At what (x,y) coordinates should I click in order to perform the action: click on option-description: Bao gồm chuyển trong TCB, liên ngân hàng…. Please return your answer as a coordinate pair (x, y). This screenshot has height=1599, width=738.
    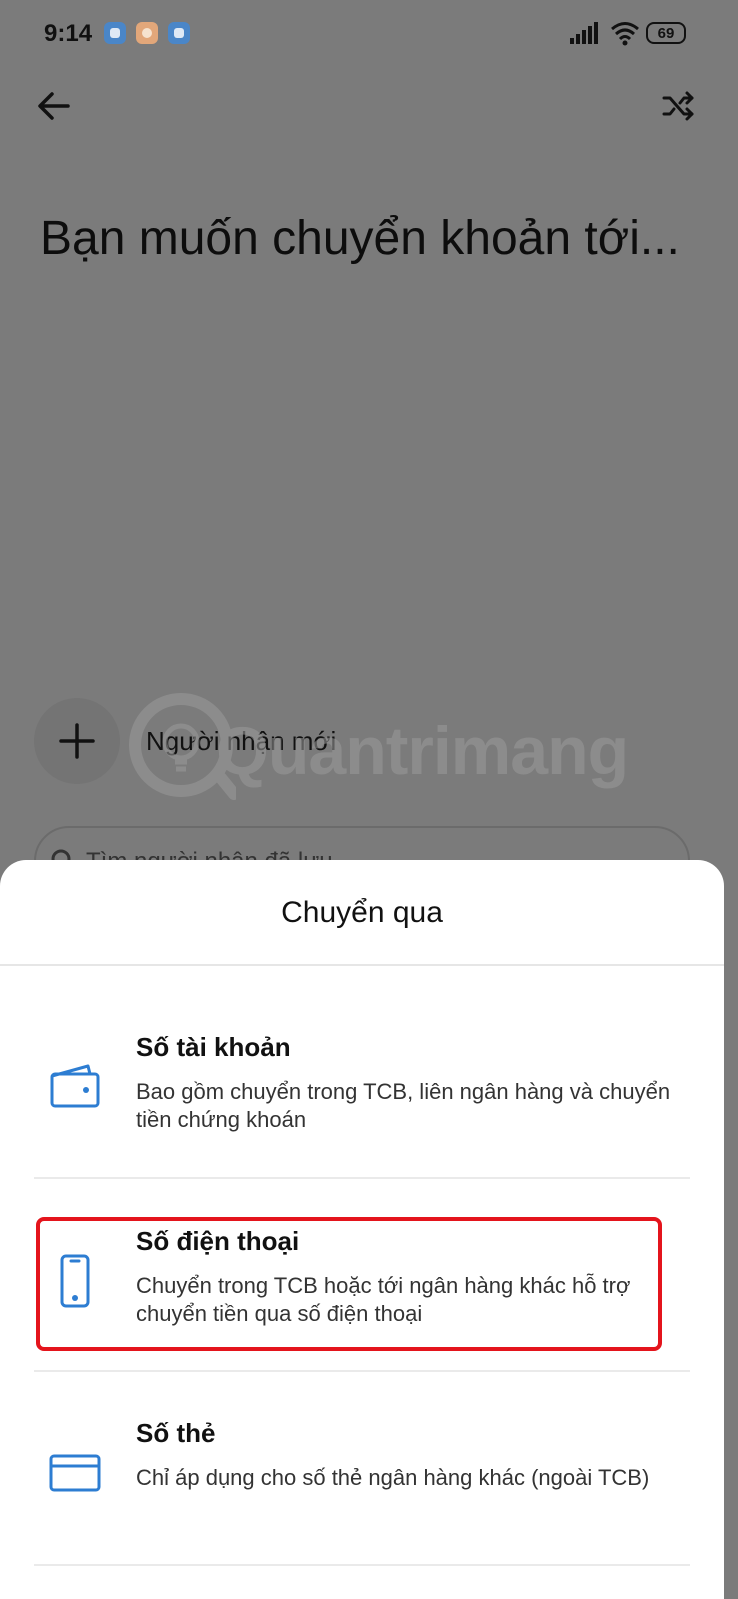
    Looking at the image, I should click on (403, 1105).